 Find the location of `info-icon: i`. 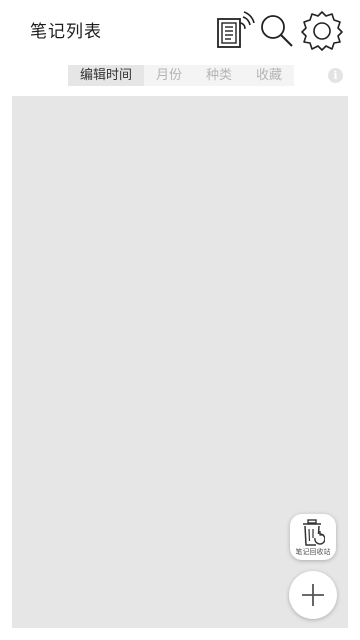

info-icon: i is located at coordinates (335, 75).